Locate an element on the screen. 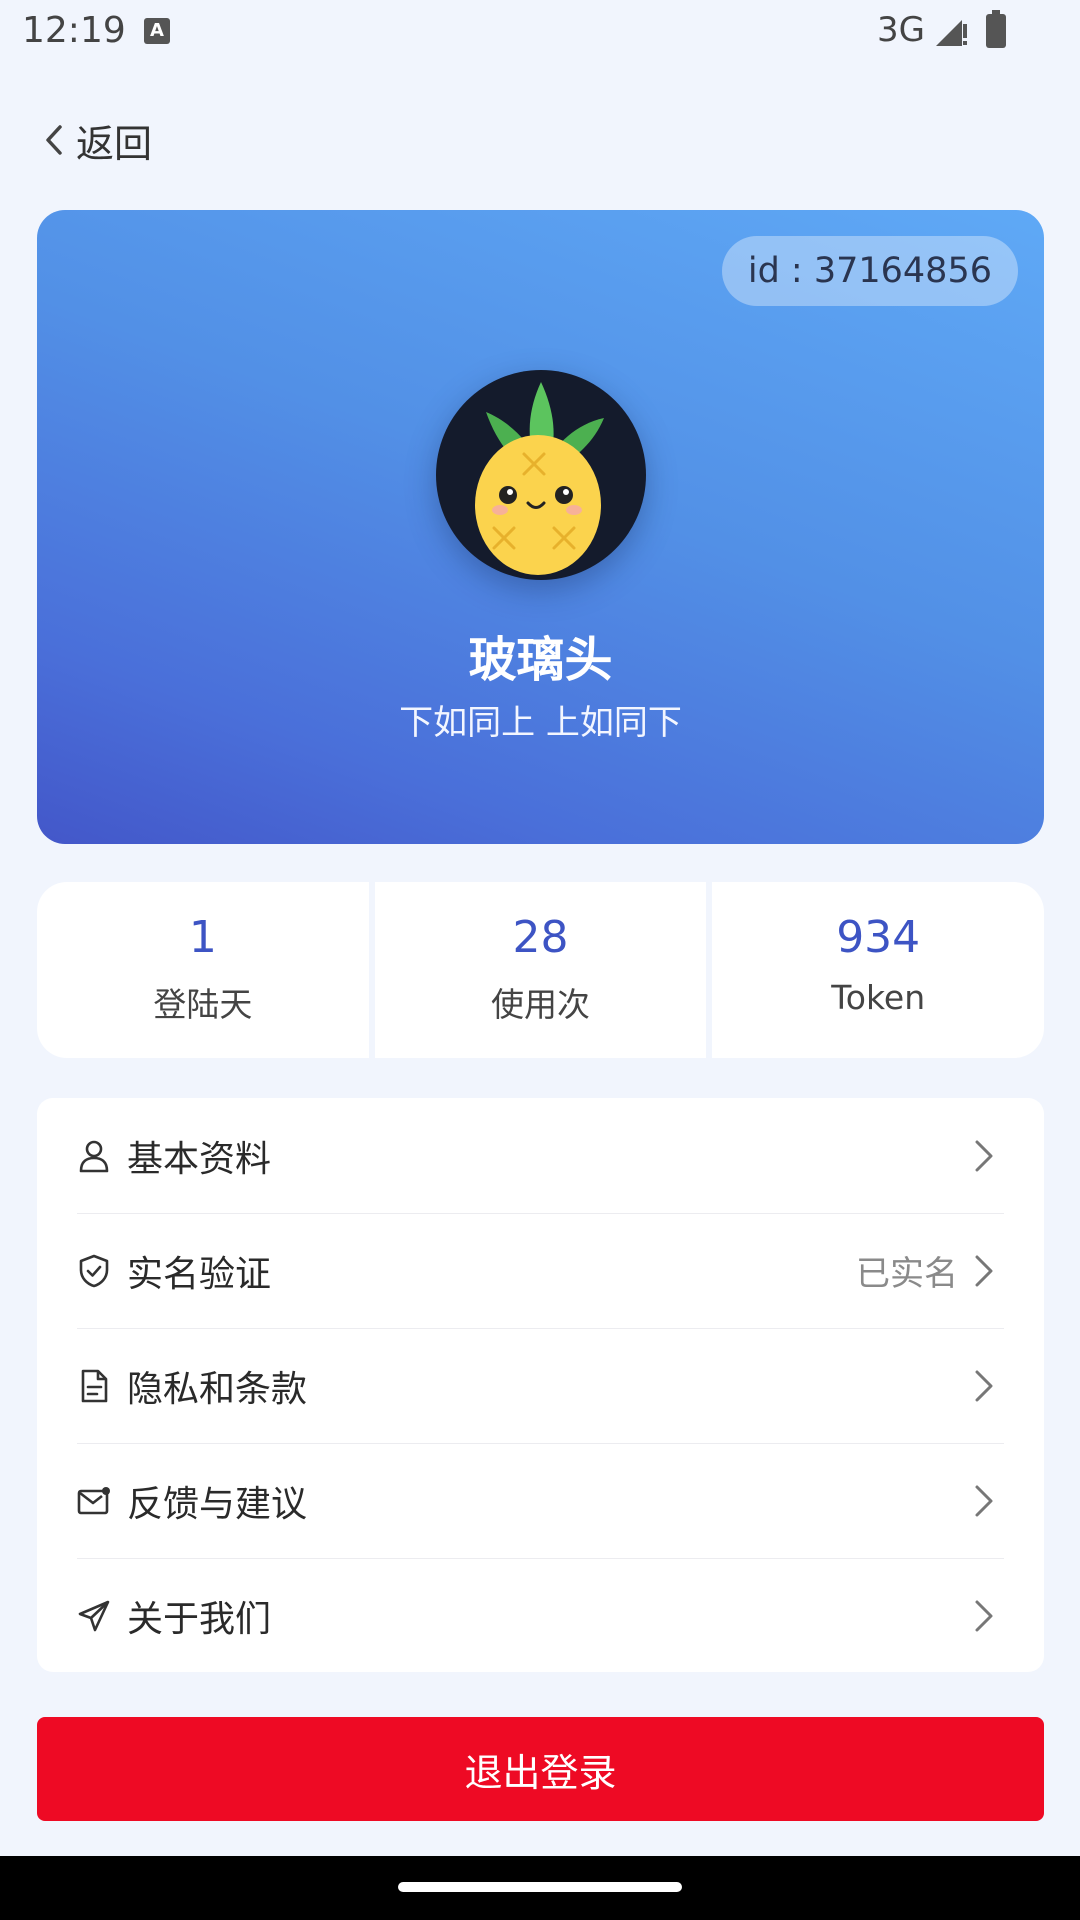 This screenshot has height=1920, width=1080. document-icon is located at coordinates (94, 1386).